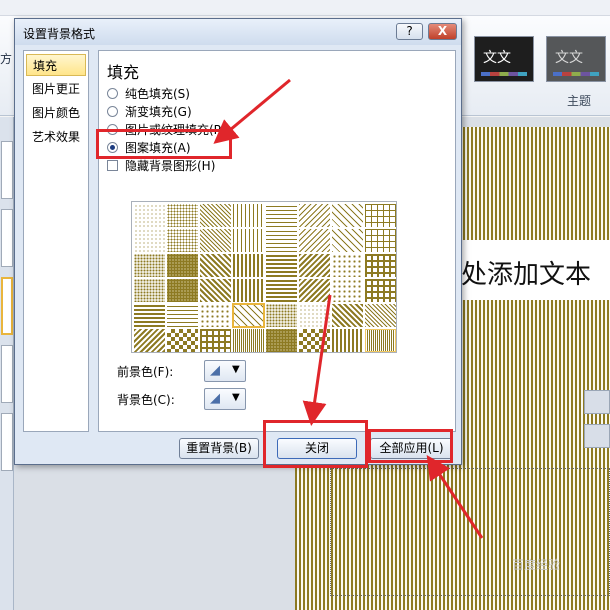 Image resolution: width=610 pixels, height=610 pixels. I want to click on dialog-titlebar: 设置背景格式 ? X, so click(238, 32).